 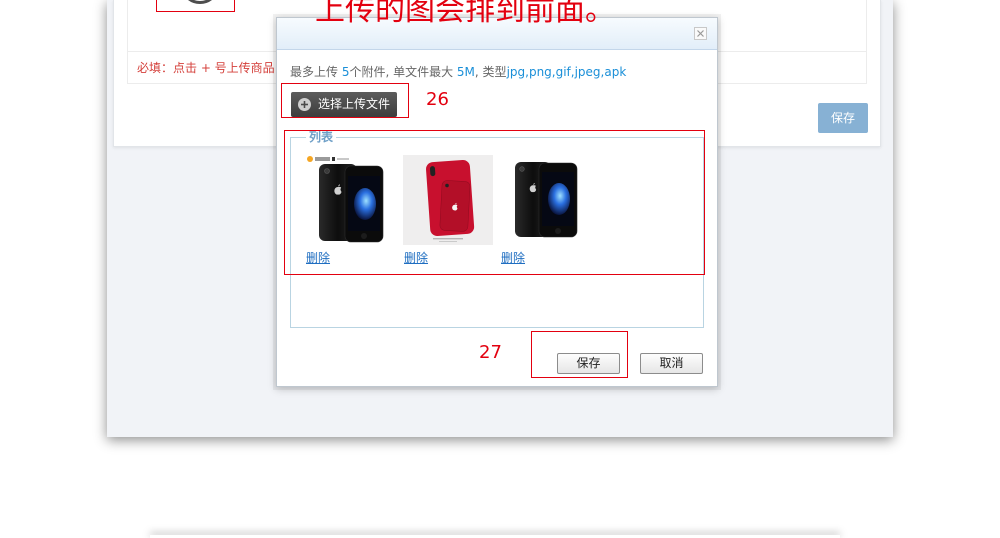 What do you see at coordinates (316, 72) in the screenshot?
I see `rules-text: 最多上传` at bounding box center [316, 72].